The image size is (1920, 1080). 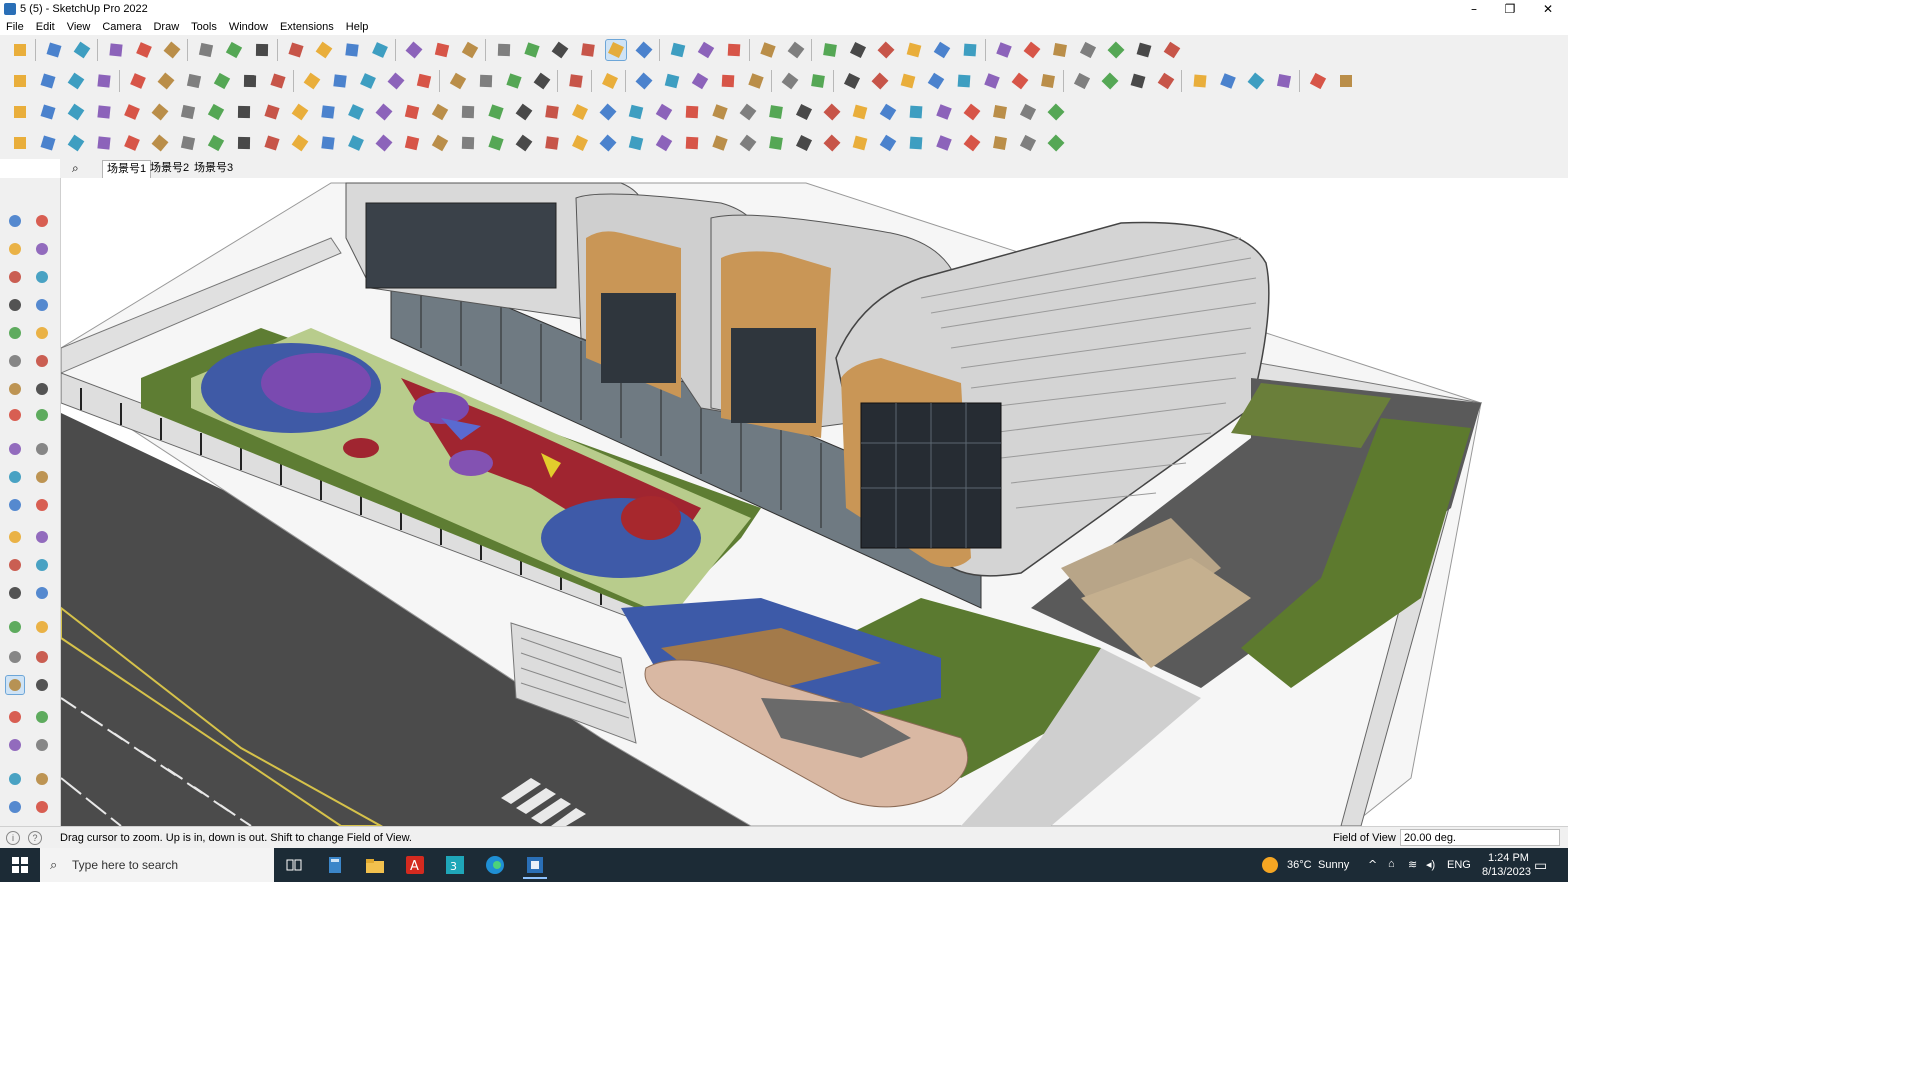 What do you see at coordinates (1412, 864) in the screenshot?
I see `wifi-icon: ≋` at bounding box center [1412, 864].